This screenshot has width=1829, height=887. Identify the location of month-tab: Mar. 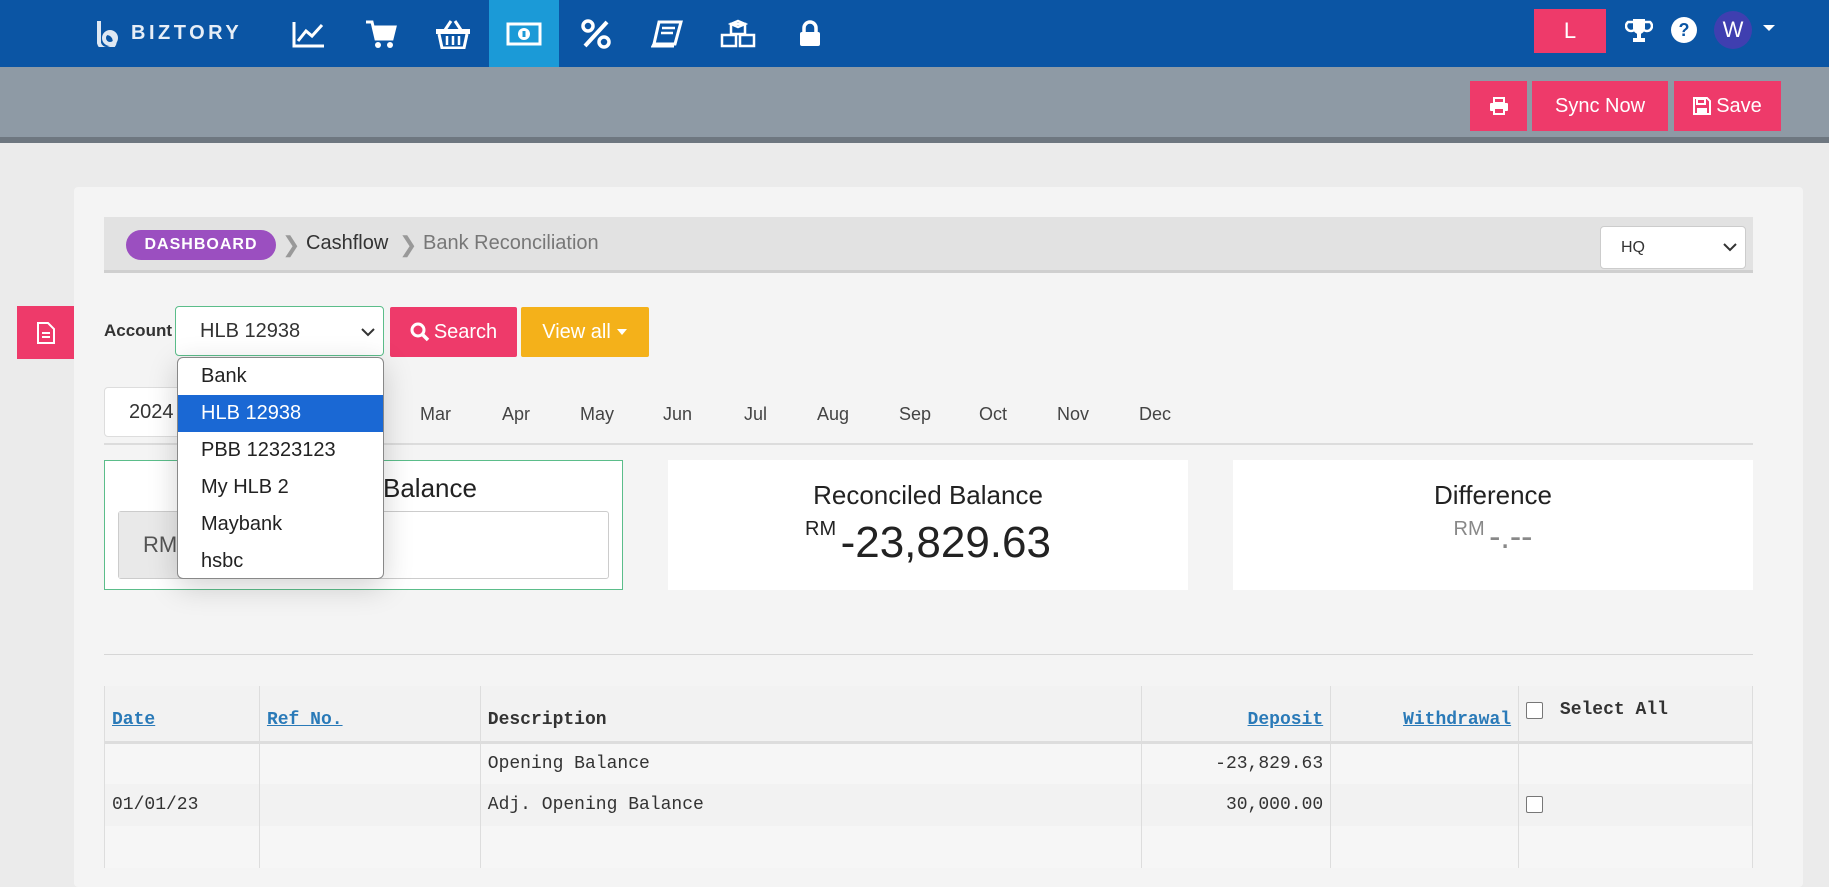
(435, 414).